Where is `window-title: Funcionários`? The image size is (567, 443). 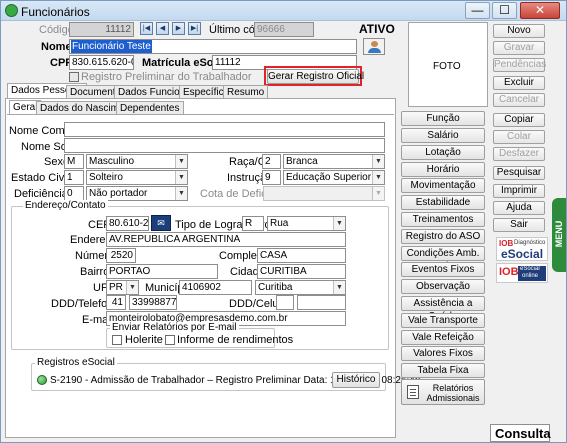 window-title: Funcionários is located at coordinates (55, 12).